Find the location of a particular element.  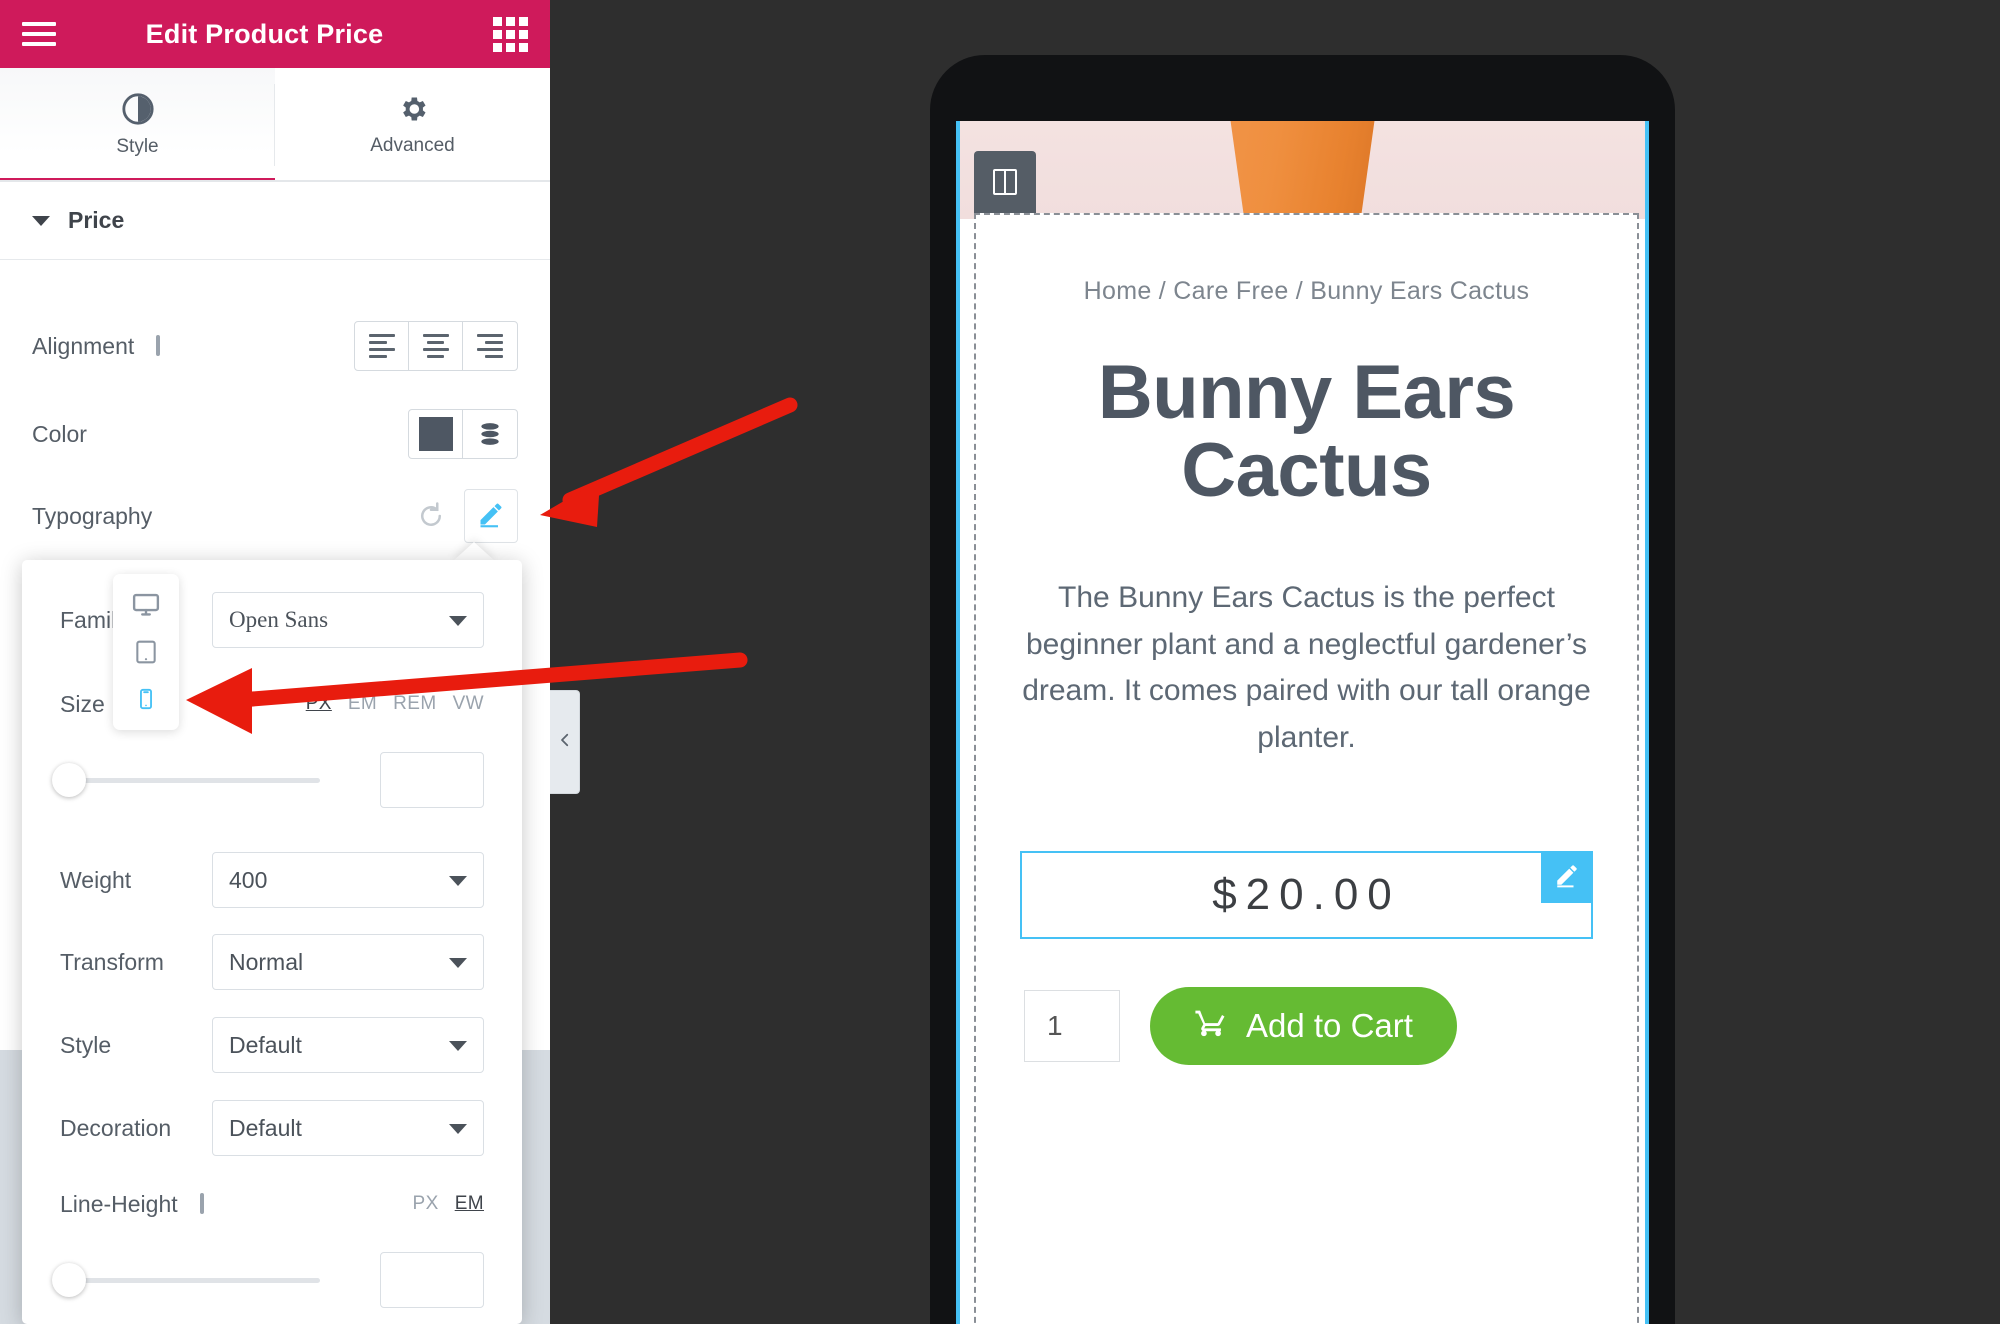

weight-select: 400 is located at coordinates (348, 880).